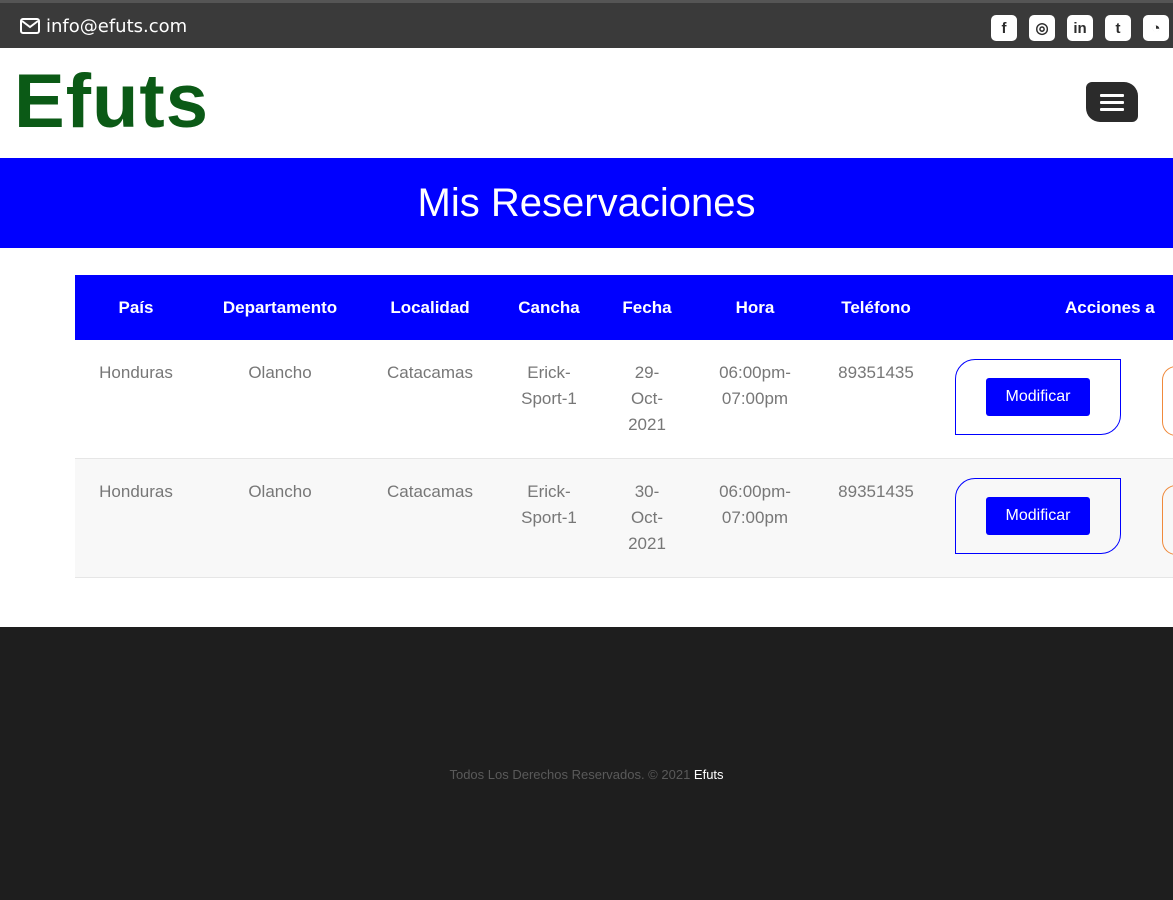 The width and height of the screenshot is (1173, 900). I want to click on linkedin-icon: in, so click(1080, 28).